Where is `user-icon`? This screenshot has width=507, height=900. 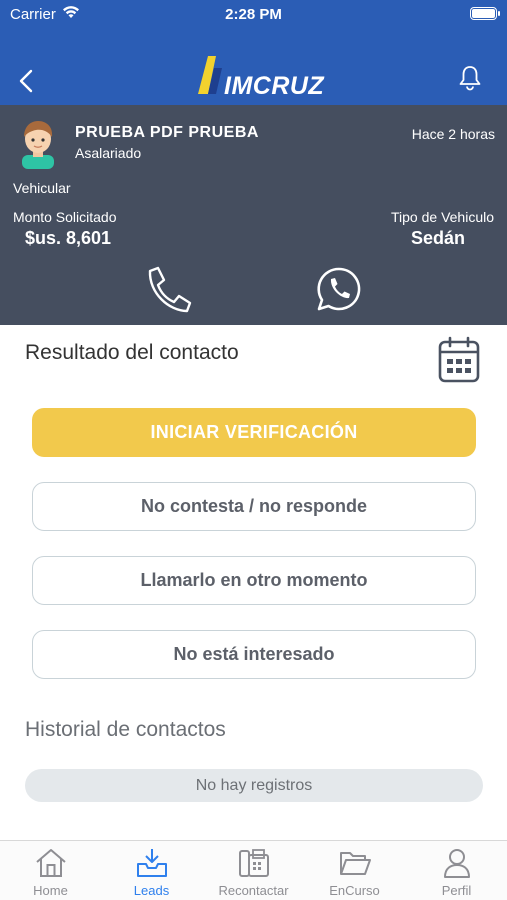
user-icon is located at coordinates (456, 863).